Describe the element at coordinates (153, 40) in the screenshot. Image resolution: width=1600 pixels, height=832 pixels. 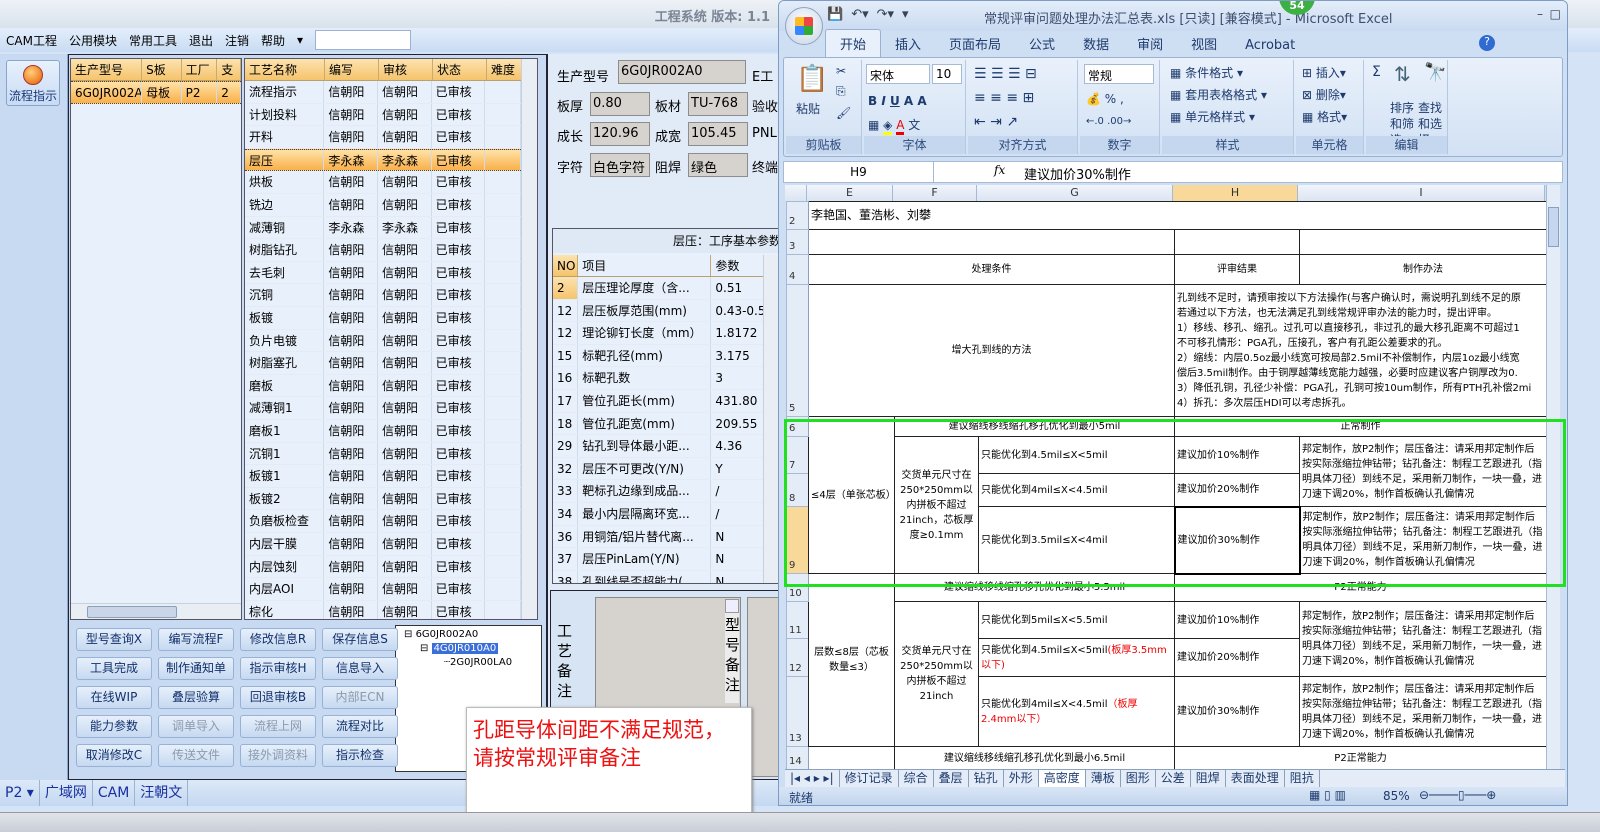
I see `menu-2: 常用工具` at that location.